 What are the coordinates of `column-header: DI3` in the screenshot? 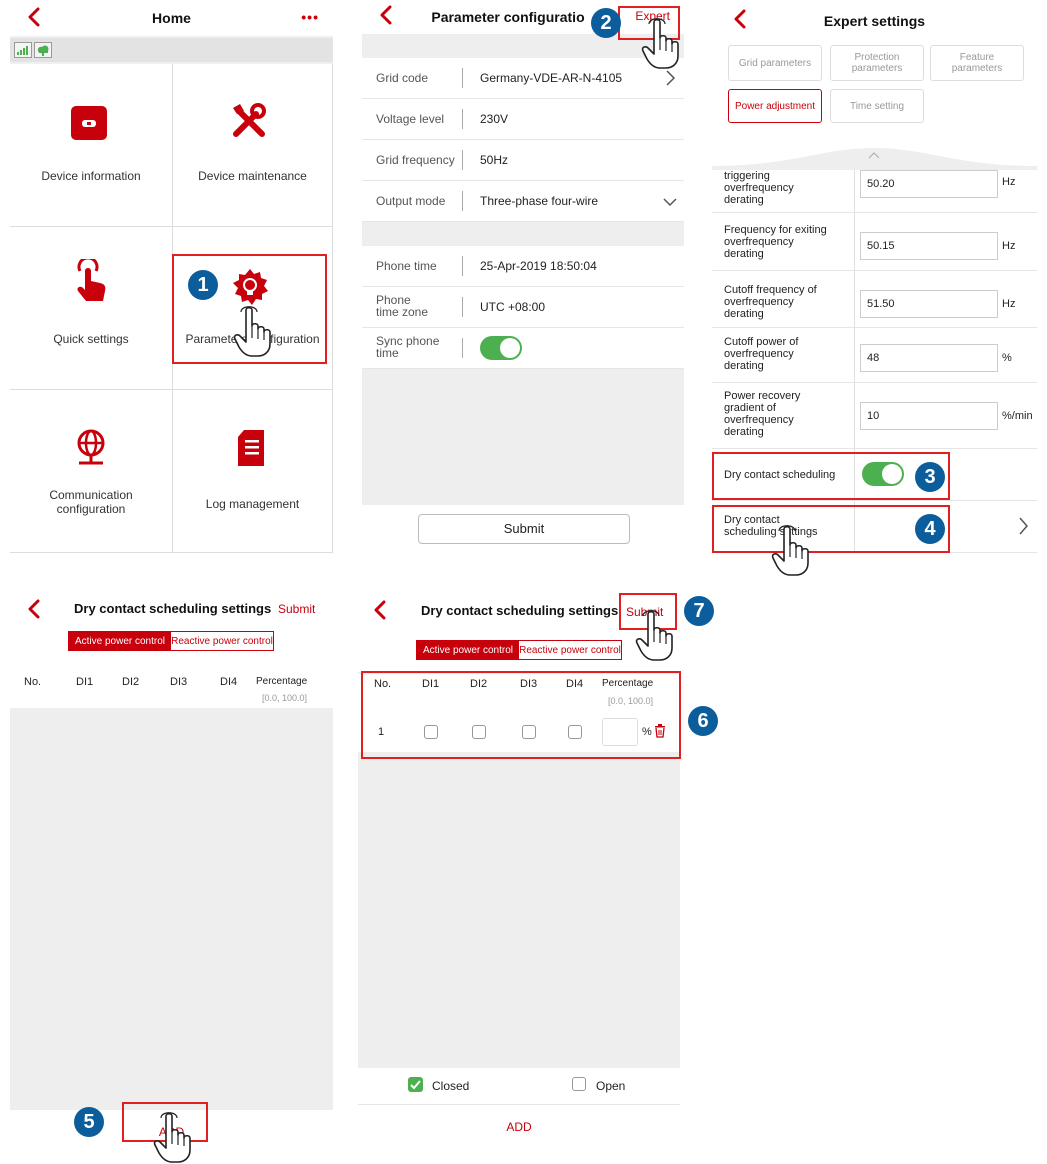 It's located at (179, 682).